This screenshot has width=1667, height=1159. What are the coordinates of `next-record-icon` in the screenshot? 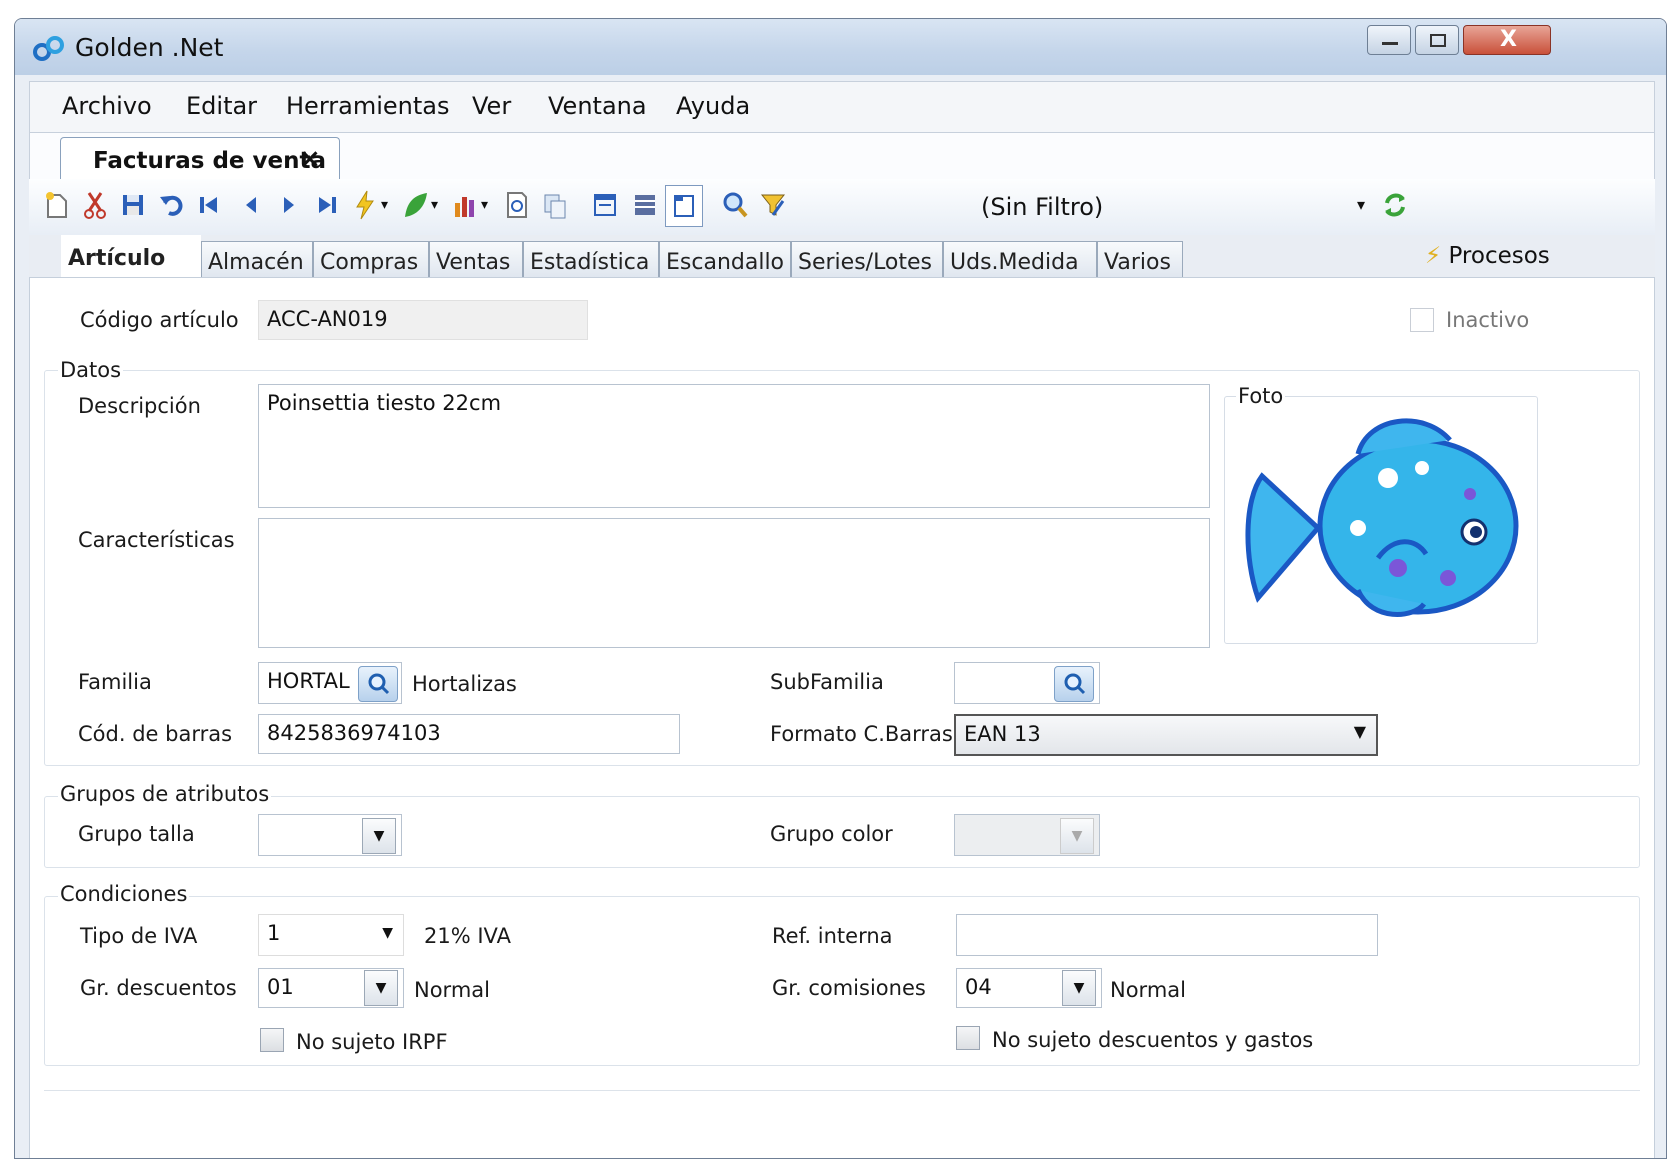 It's located at (289, 205).